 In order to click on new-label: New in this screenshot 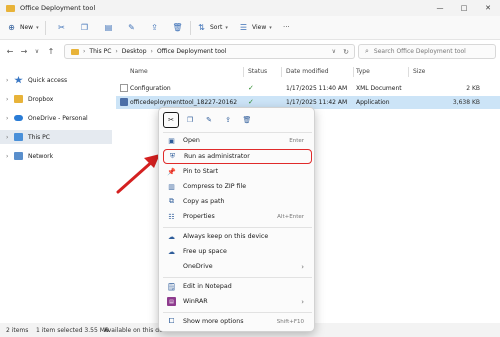, I will do `click(27, 27)`.